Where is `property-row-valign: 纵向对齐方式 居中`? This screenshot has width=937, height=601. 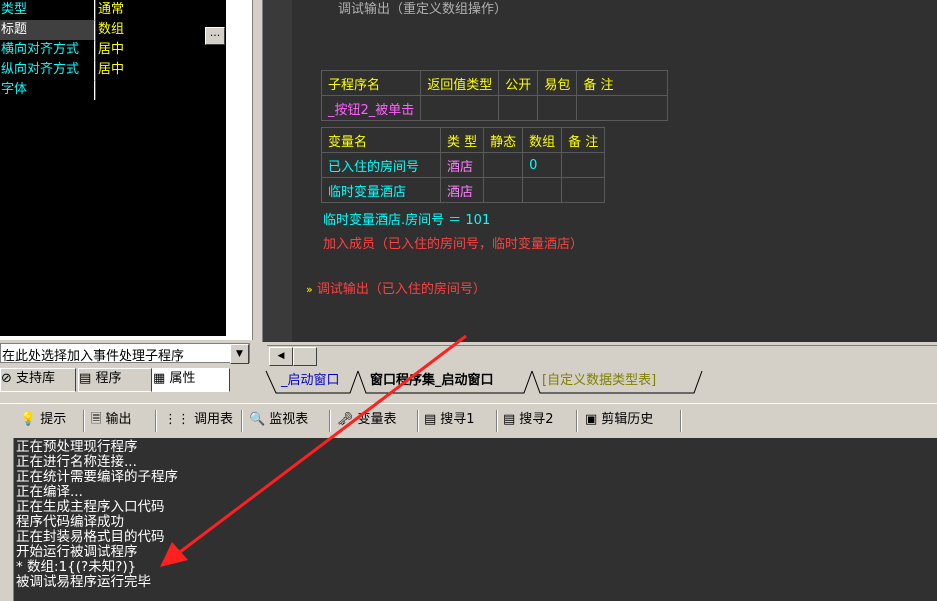 property-row-valign: 纵向对齐方式 居中 is located at coordinates (113, 70).